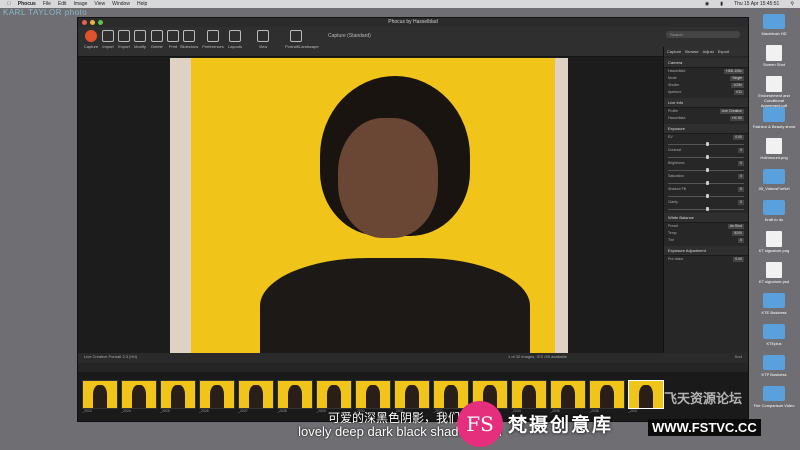 This screenshot has height=450, width=800. I want to click on tab-adjust: Adjust, so click(708, 51).